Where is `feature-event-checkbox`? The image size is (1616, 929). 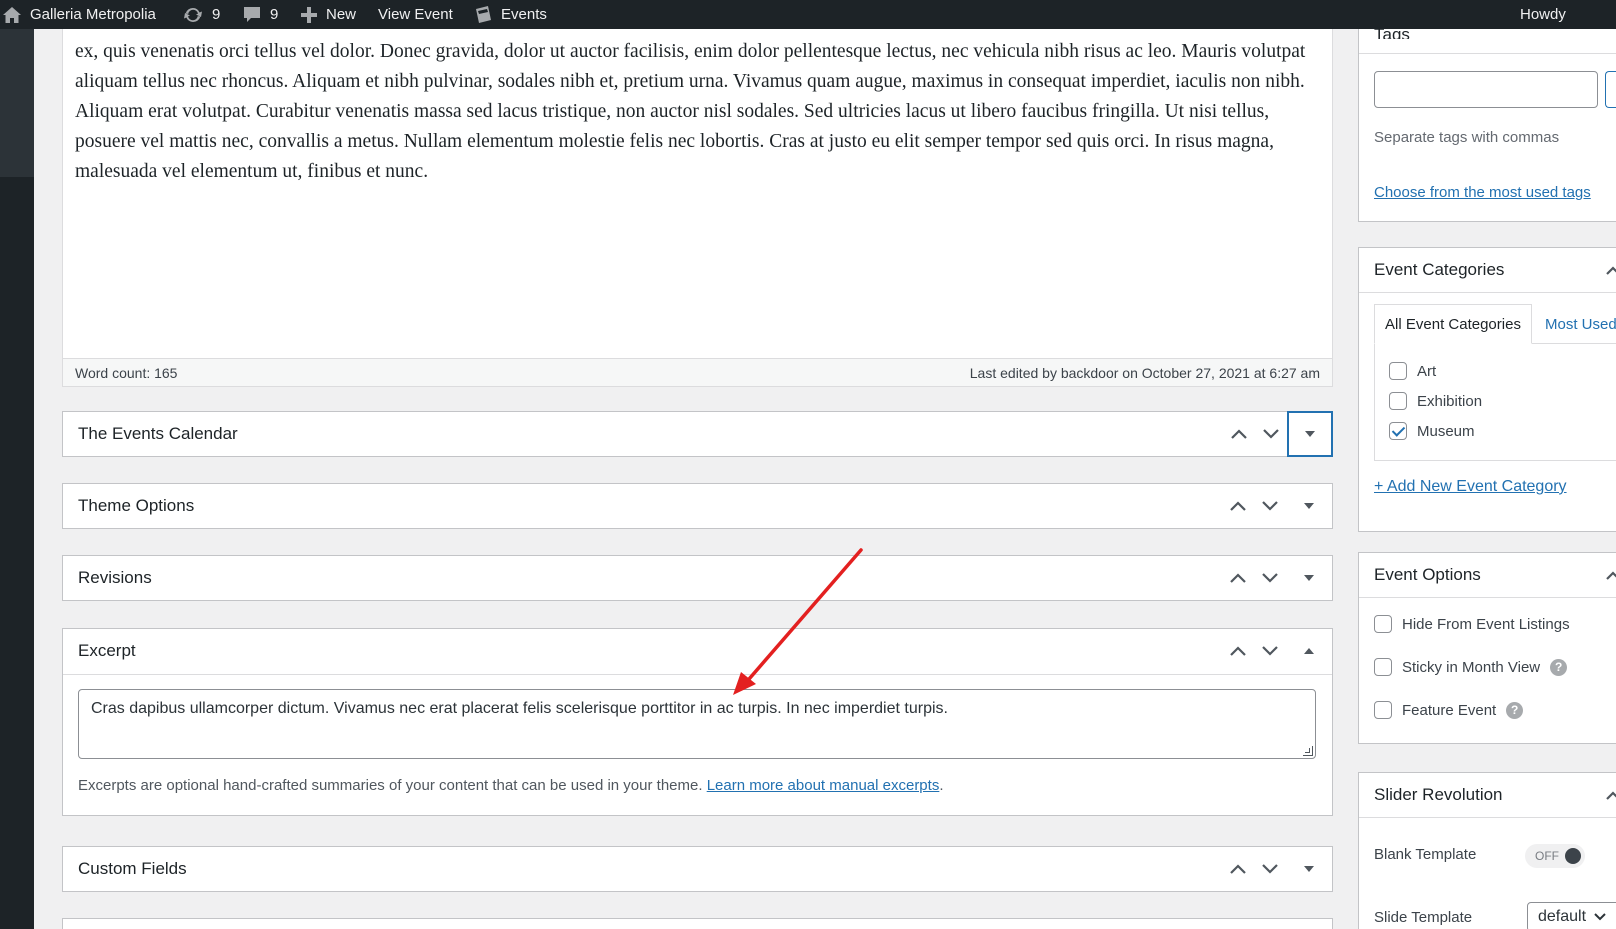
feature-event-checkbox is located at coordinates (1383, 710).